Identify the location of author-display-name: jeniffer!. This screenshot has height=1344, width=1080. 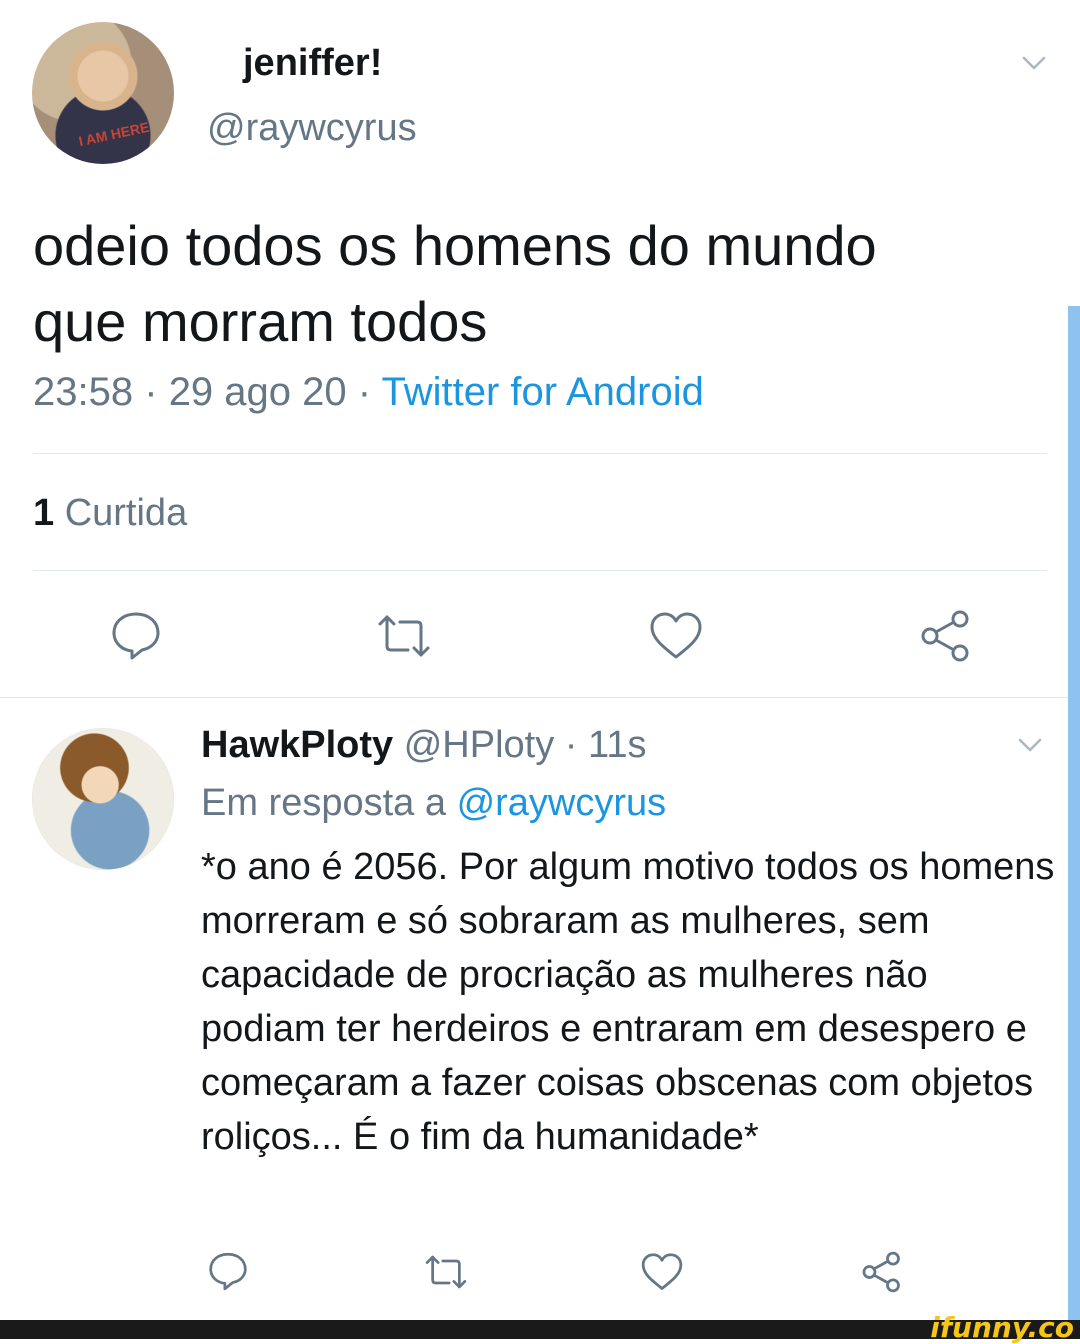
(312, 63).